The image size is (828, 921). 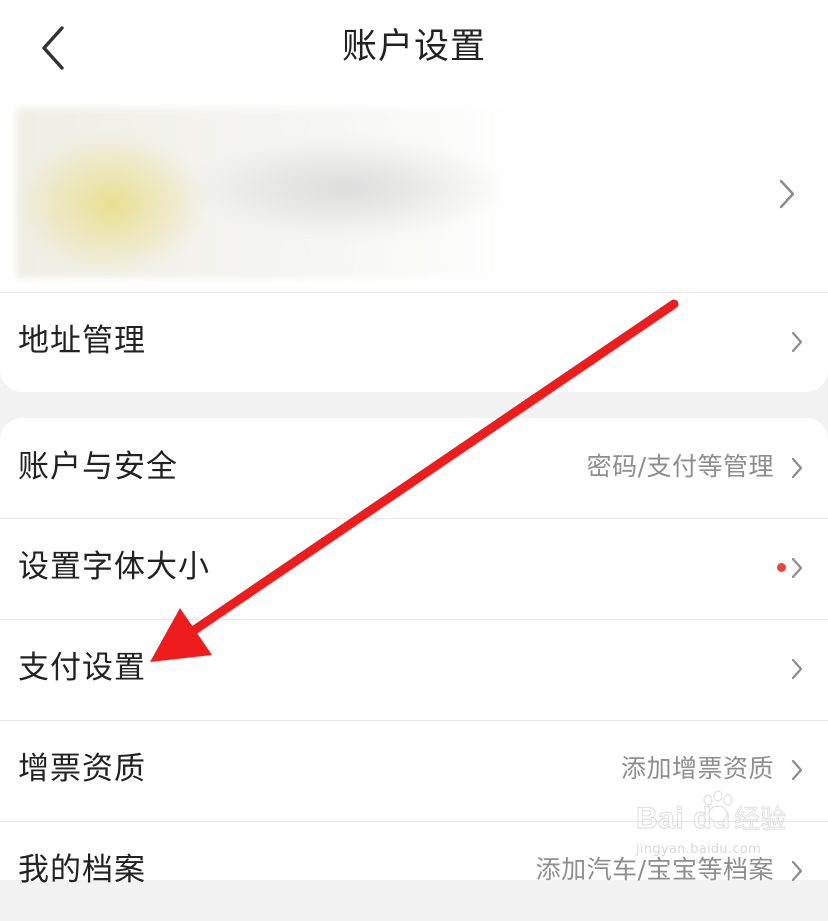 I want to click on blurred-profile-info, so click(x=276, y=193).